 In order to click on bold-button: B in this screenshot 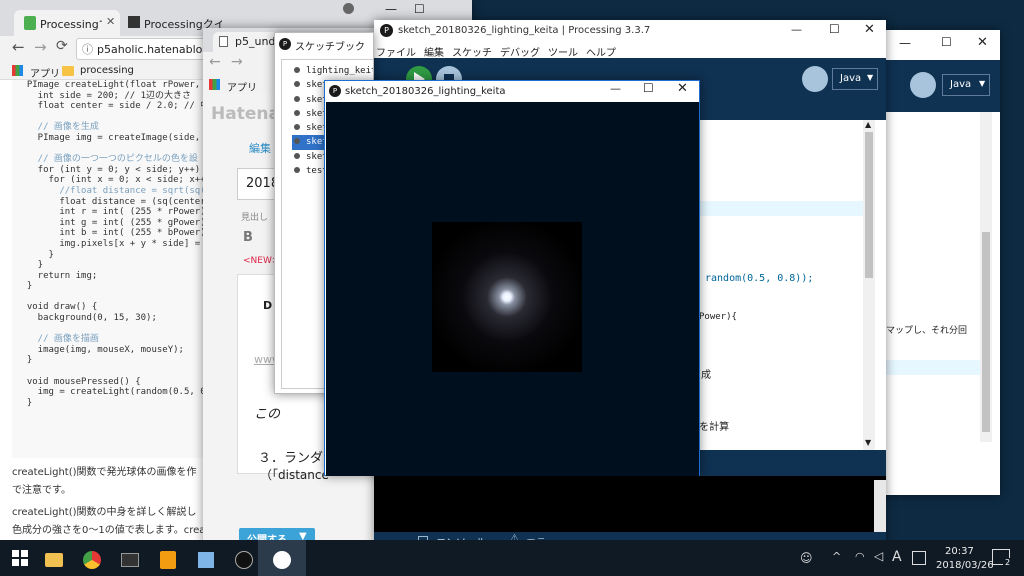, I will do `click(248, 237)`.